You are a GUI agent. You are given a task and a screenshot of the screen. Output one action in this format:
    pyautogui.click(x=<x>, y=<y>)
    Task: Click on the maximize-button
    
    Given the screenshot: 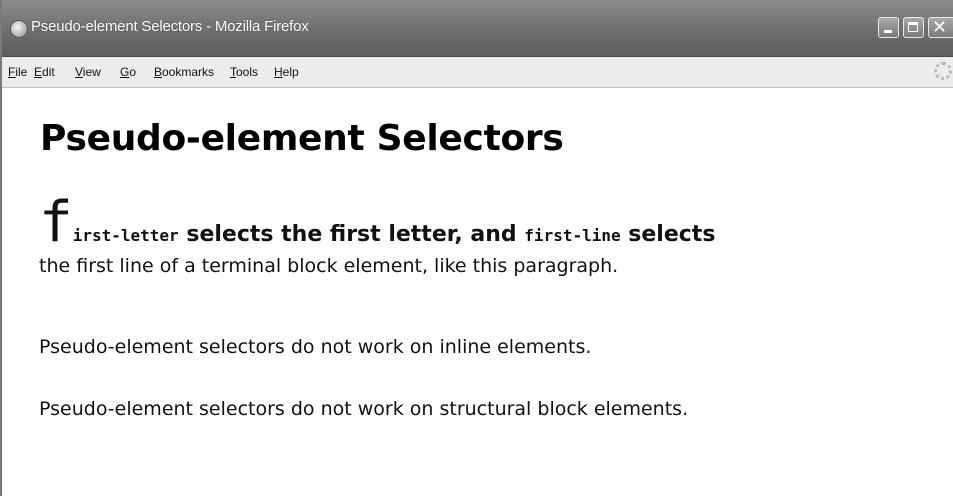 What is the action you would take?
    pyautogui.click(x=913, y=27)
    